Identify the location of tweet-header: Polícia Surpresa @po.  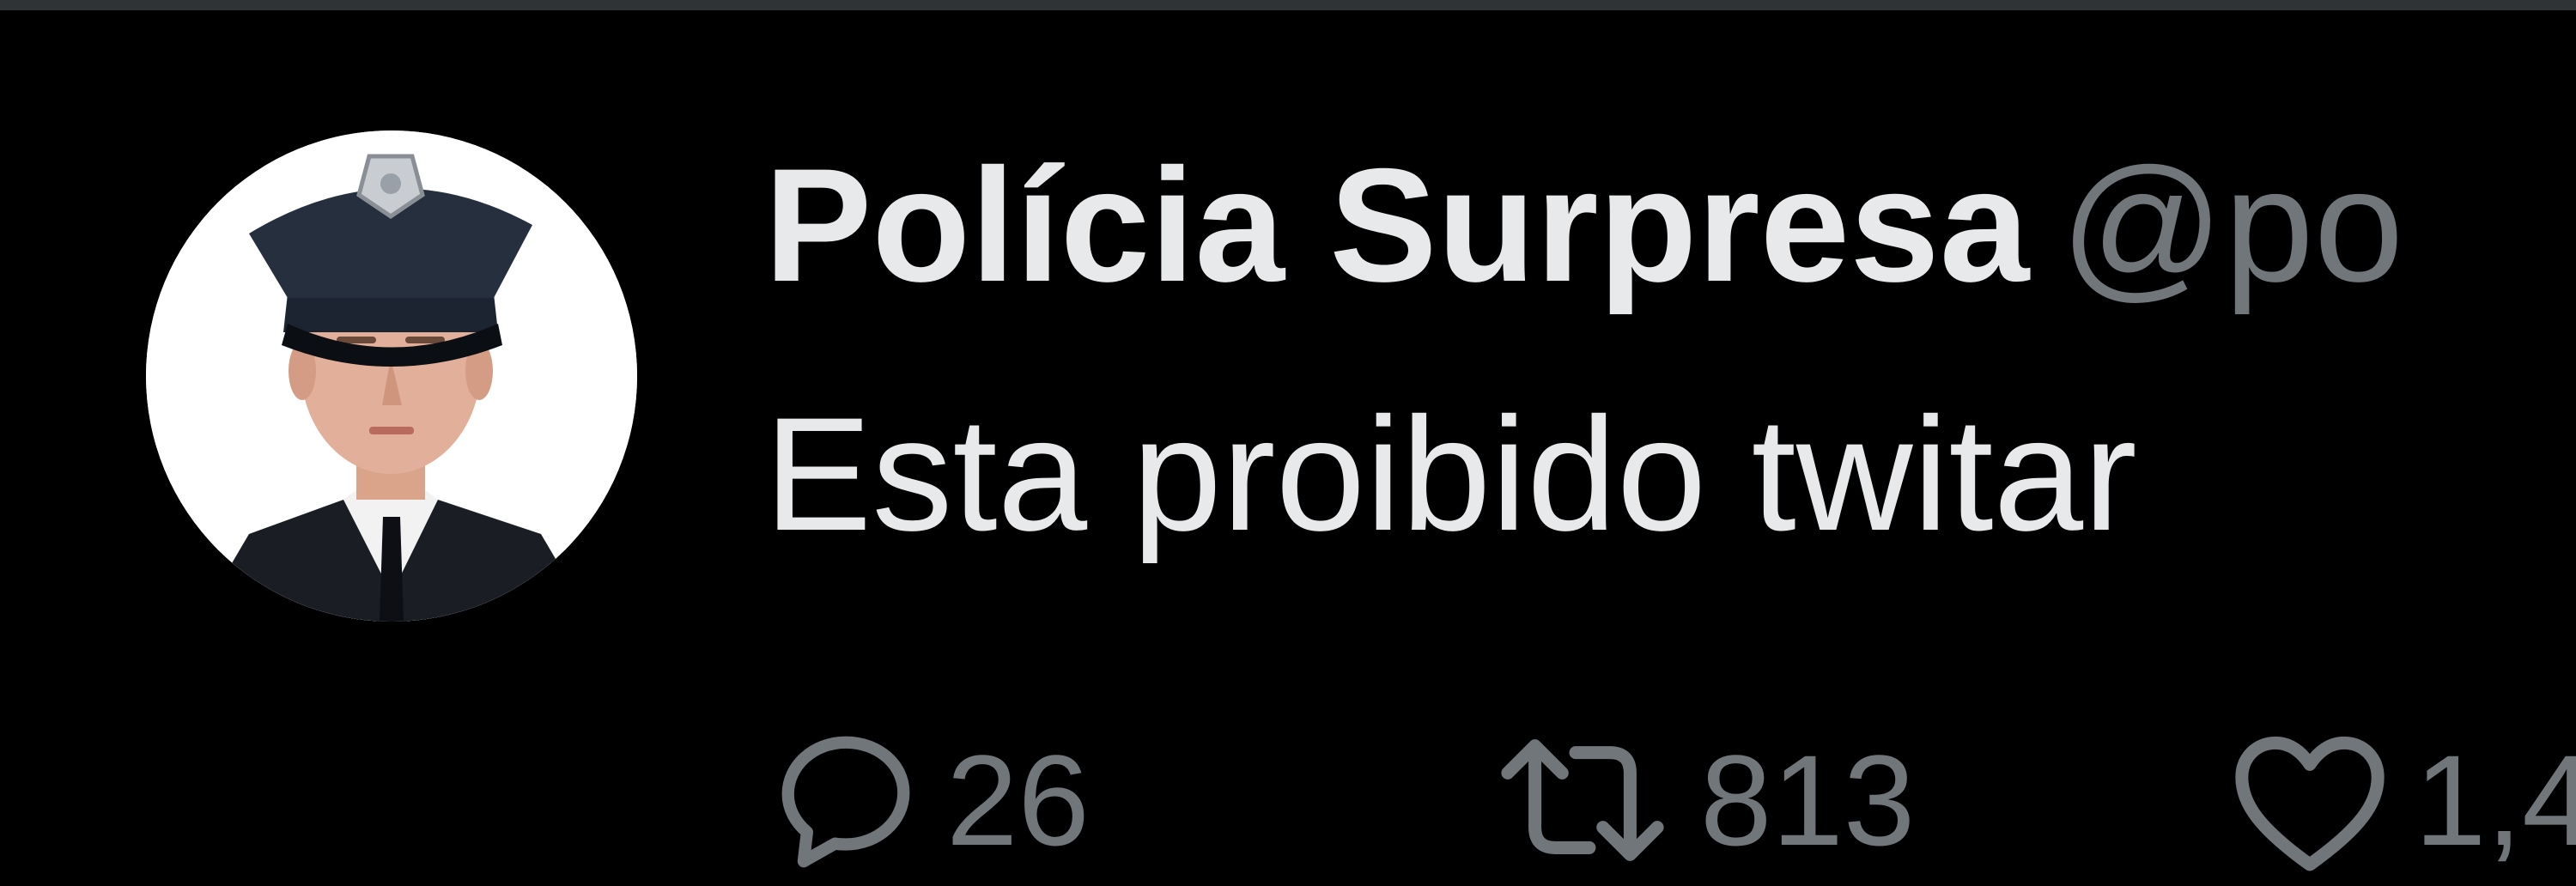
(1583, 225).